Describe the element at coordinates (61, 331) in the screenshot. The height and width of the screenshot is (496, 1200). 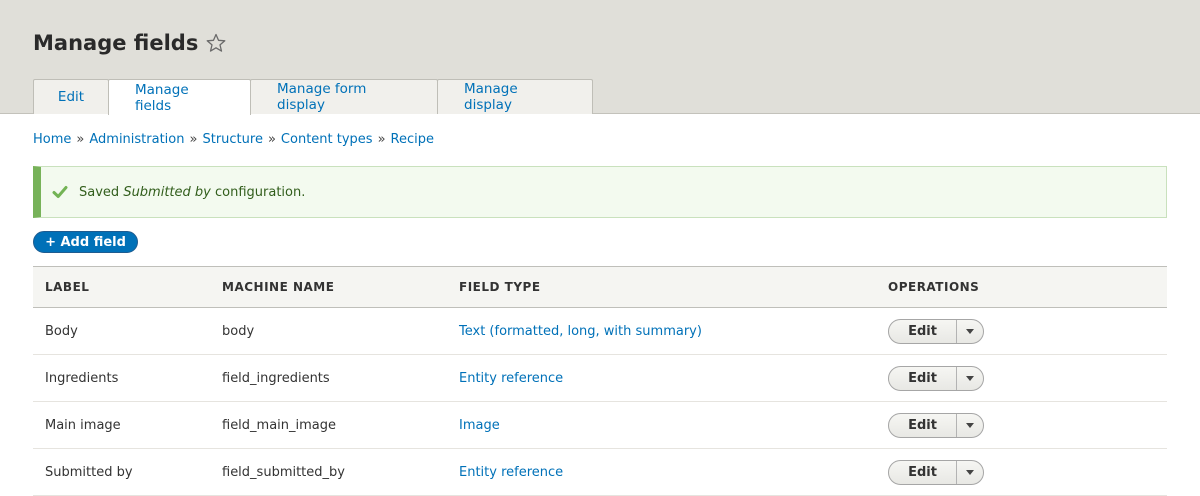
I see `field-label: Body` at that location.